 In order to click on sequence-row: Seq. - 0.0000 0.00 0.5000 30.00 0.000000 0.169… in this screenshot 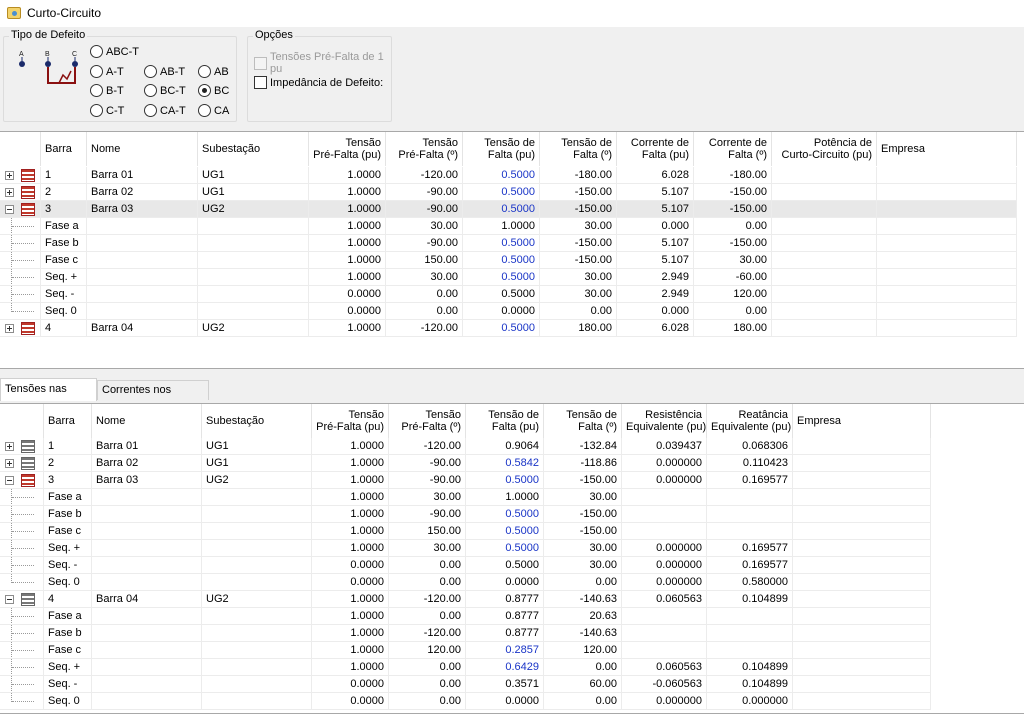, I will do `click(465, 565)`.